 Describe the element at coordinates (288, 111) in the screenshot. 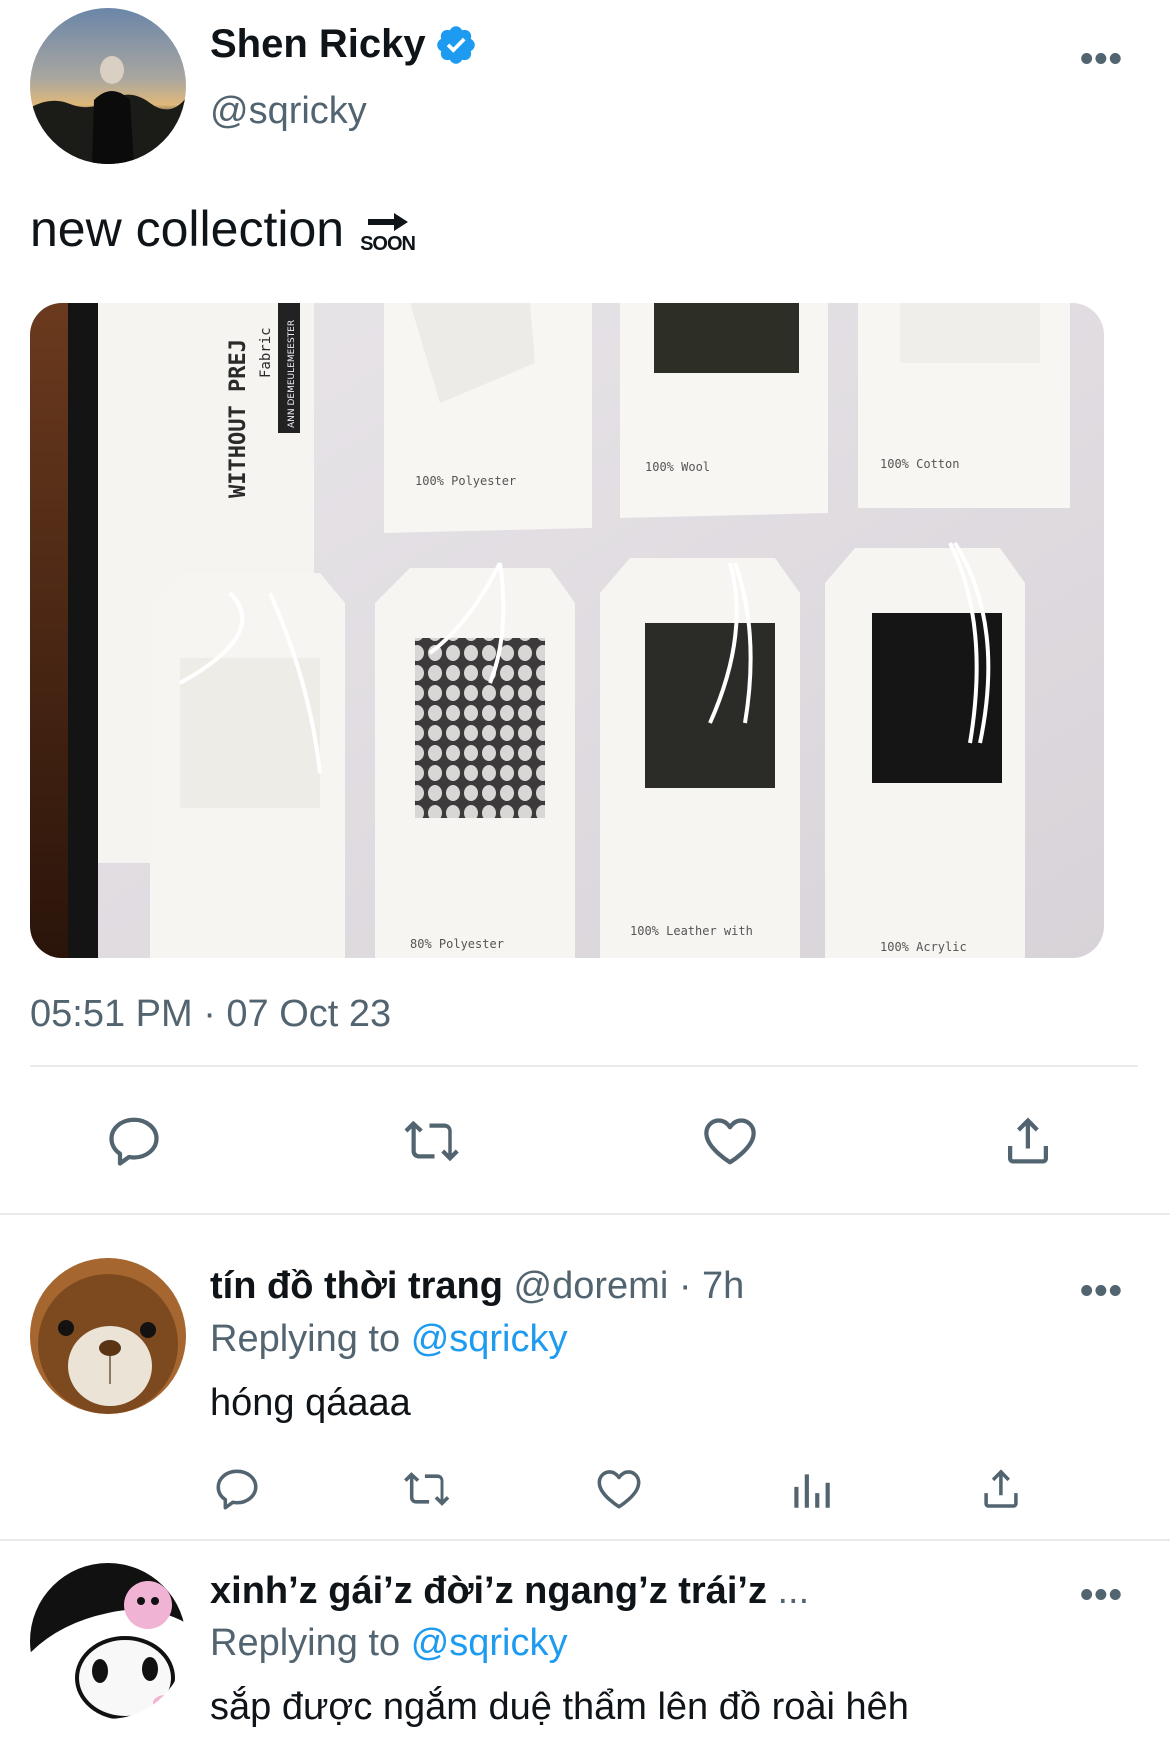

I see `author-handle: @sqricky` at that location.